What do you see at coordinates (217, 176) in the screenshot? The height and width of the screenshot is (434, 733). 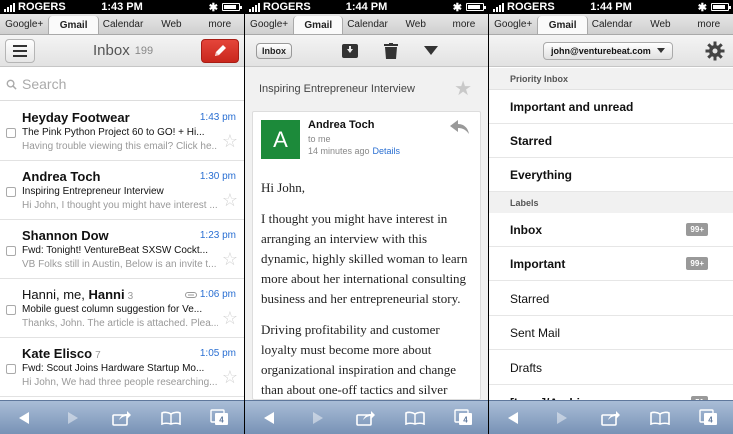 I see `email-time: 1:30 pm` at bounding box center [217, 176].